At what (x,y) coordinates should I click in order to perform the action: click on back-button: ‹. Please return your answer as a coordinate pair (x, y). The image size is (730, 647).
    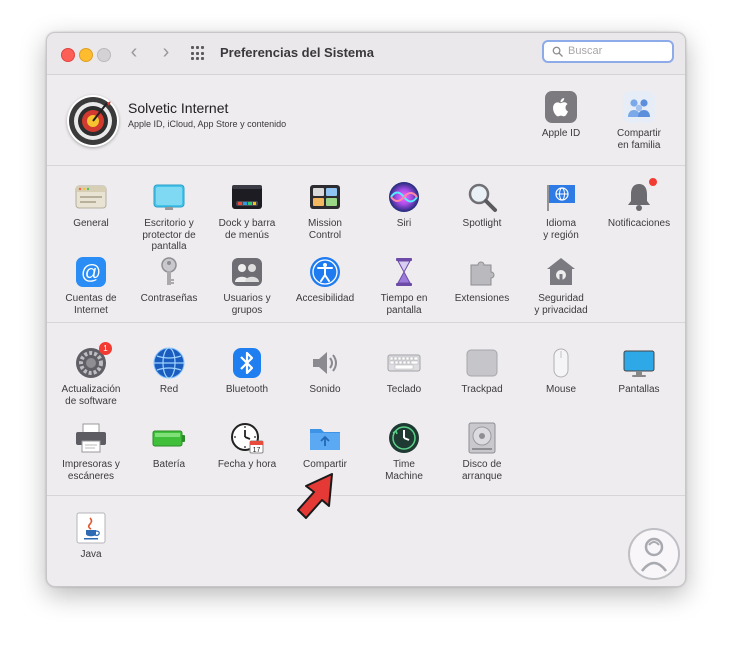
    Looking at the image, I should click on (134, 52).